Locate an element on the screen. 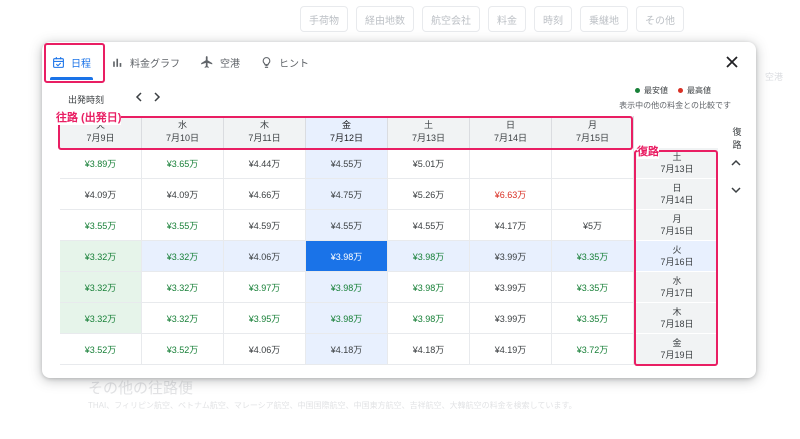  legend-lowest-label: 最安値 is located at coordinates (656, 90).